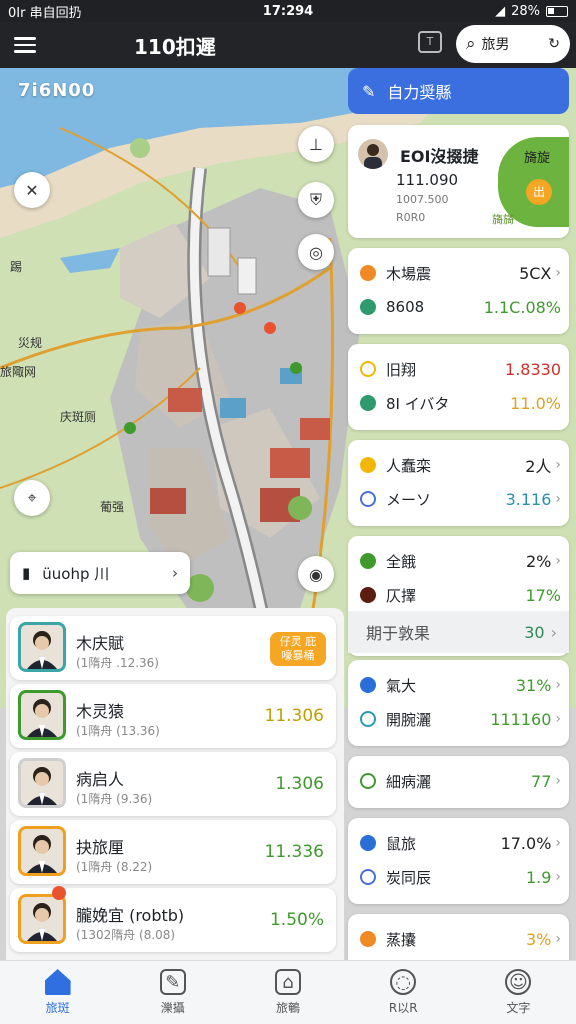 The height and width of the screenshot is (1024, 576). I want to click on stat-row: 全餓 2% ›, so click(460, 561).